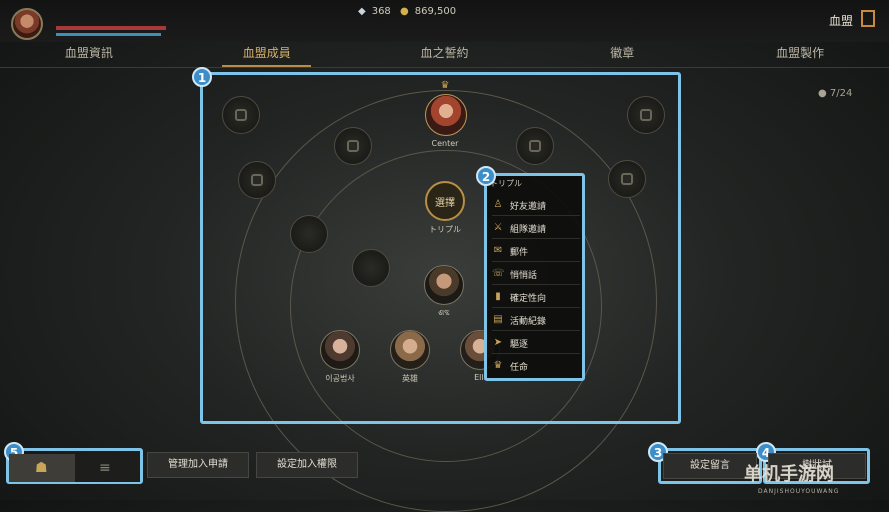 This screenshot has width=889, height=512. What do you see at coordinates (105, 468) in the screenshot?
I see `list-view-icon: ≡` at bounding box center [105, 468].